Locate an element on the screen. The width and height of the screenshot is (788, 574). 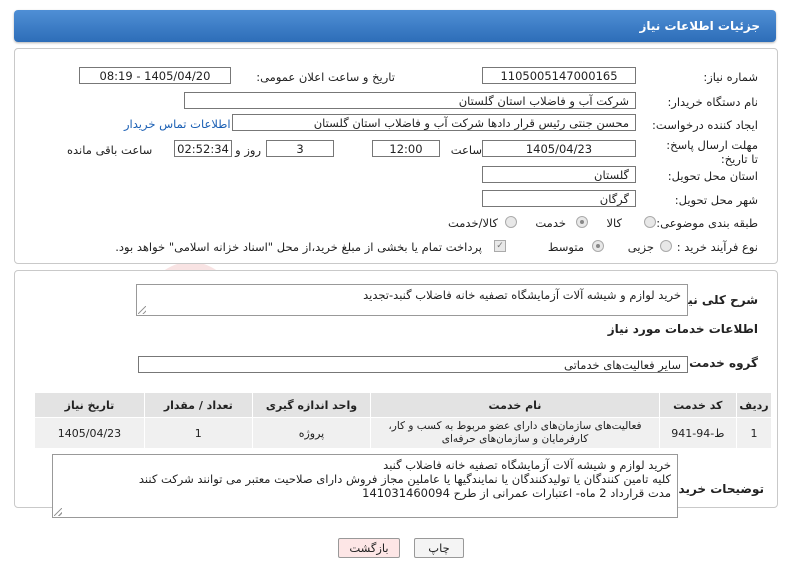
city-label: شهر محل تحویل: is located at coordinates (716, 200).